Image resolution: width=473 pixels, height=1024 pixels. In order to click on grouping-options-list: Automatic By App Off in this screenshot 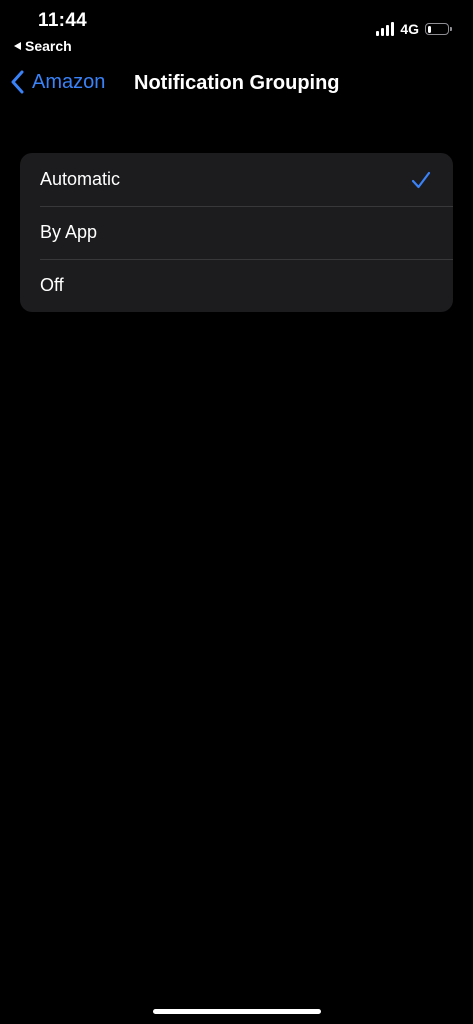, I will do `click(236, 232)`.